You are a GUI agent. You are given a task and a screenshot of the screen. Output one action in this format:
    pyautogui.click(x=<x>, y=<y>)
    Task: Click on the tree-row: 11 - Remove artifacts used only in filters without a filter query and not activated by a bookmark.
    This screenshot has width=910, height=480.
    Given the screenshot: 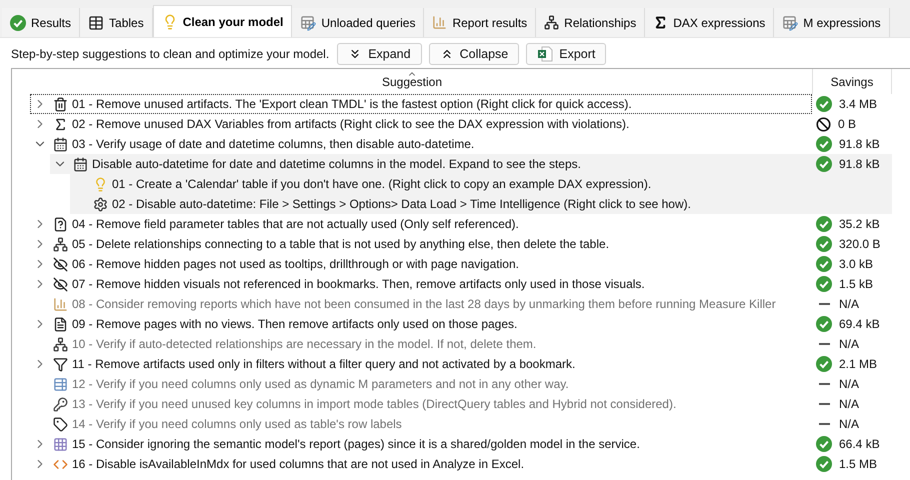 What is the action you would take?
    pyautogui.click(x=421, y=364)
    